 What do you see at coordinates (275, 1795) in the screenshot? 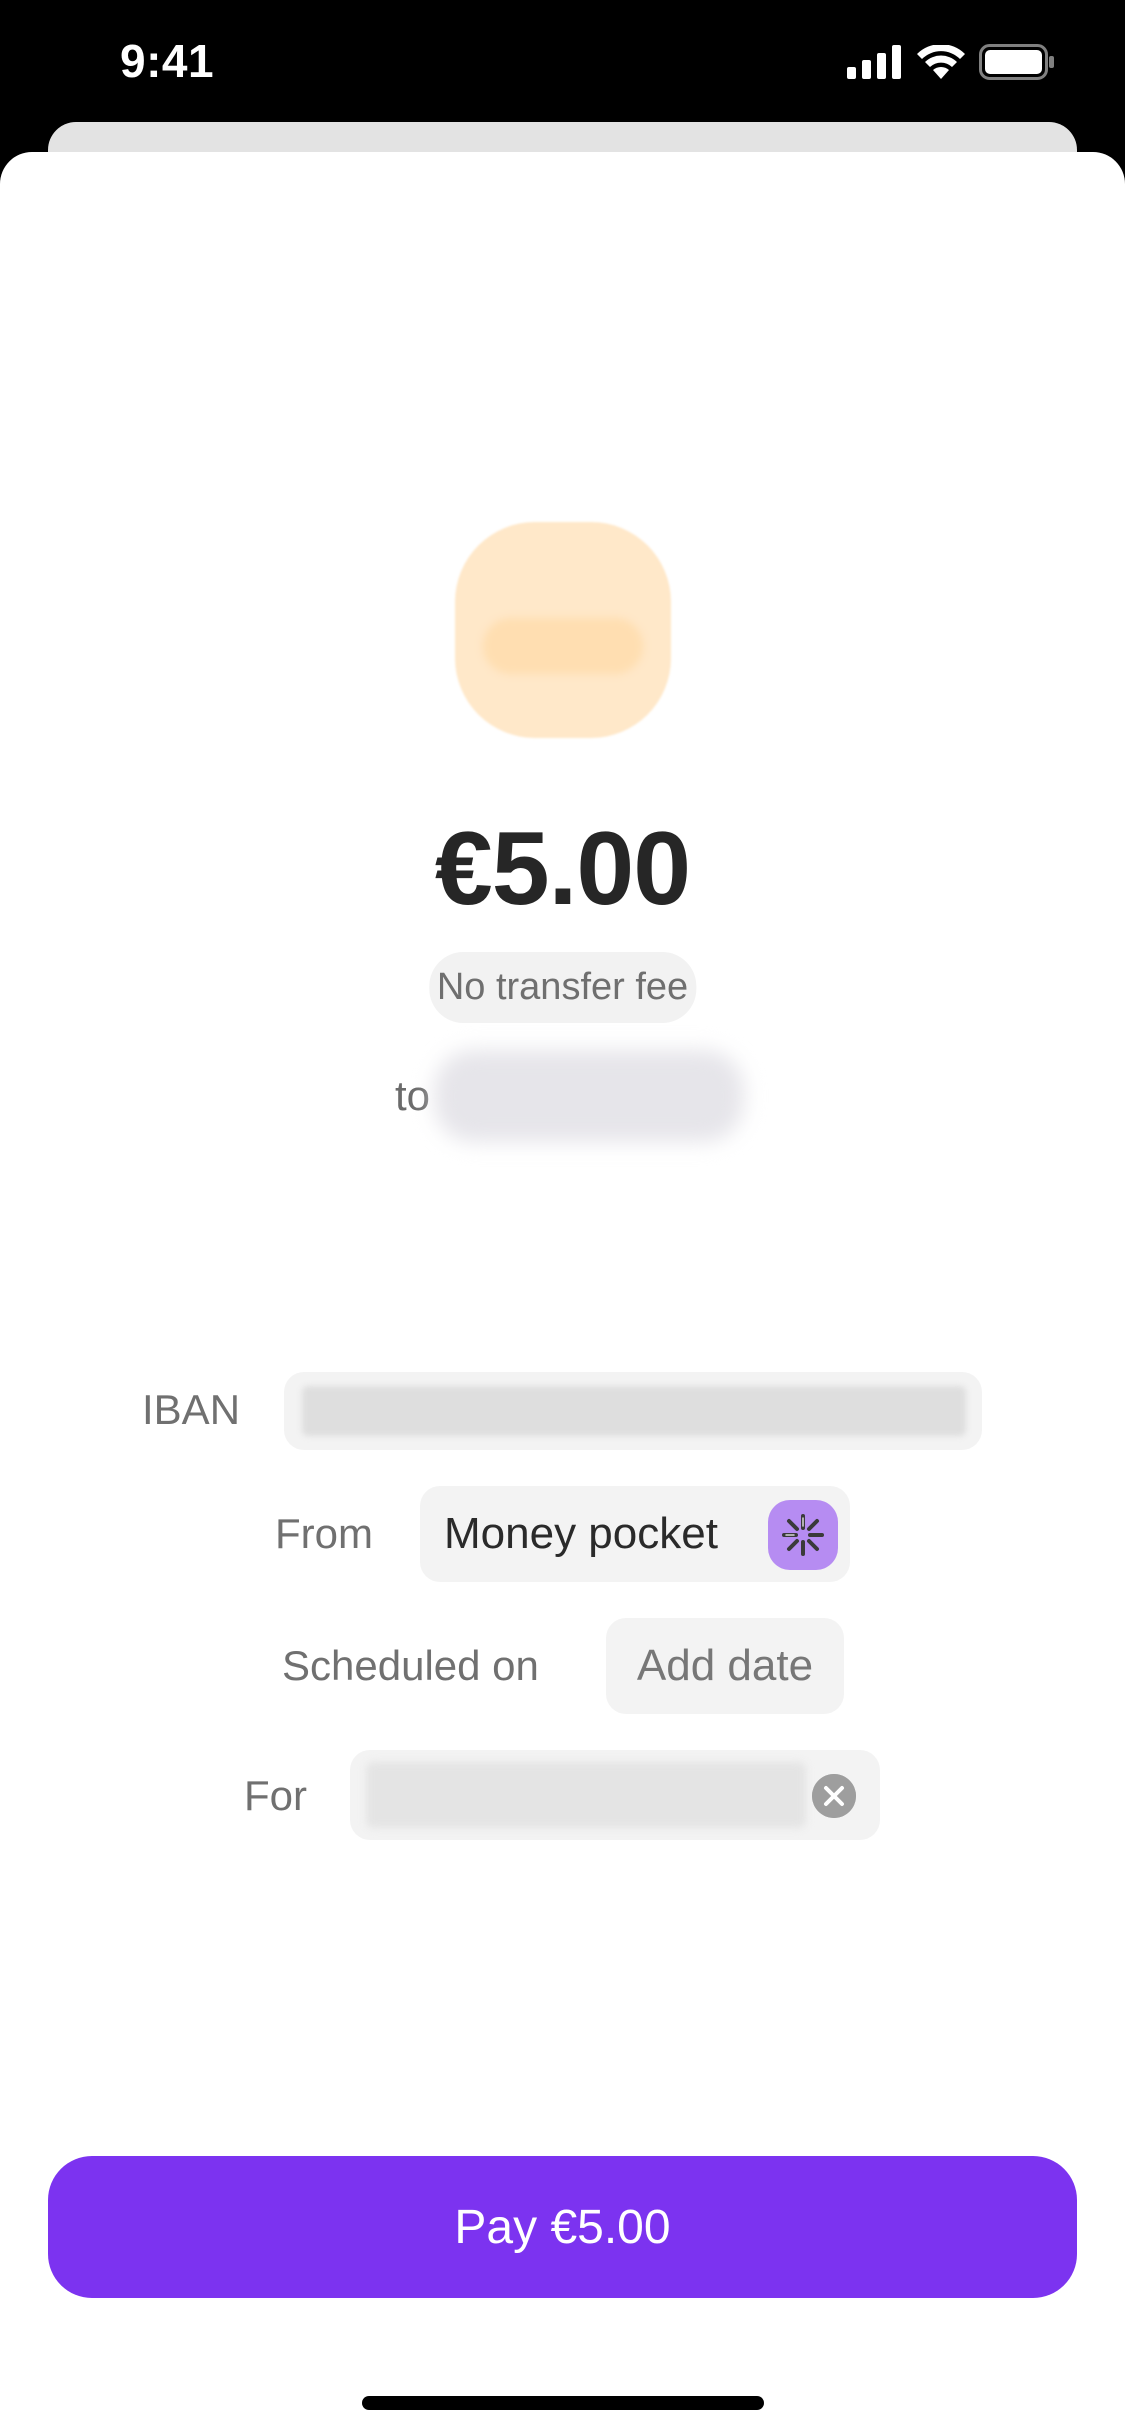
I see `for-label: For` at bounding box center [275, 1795].